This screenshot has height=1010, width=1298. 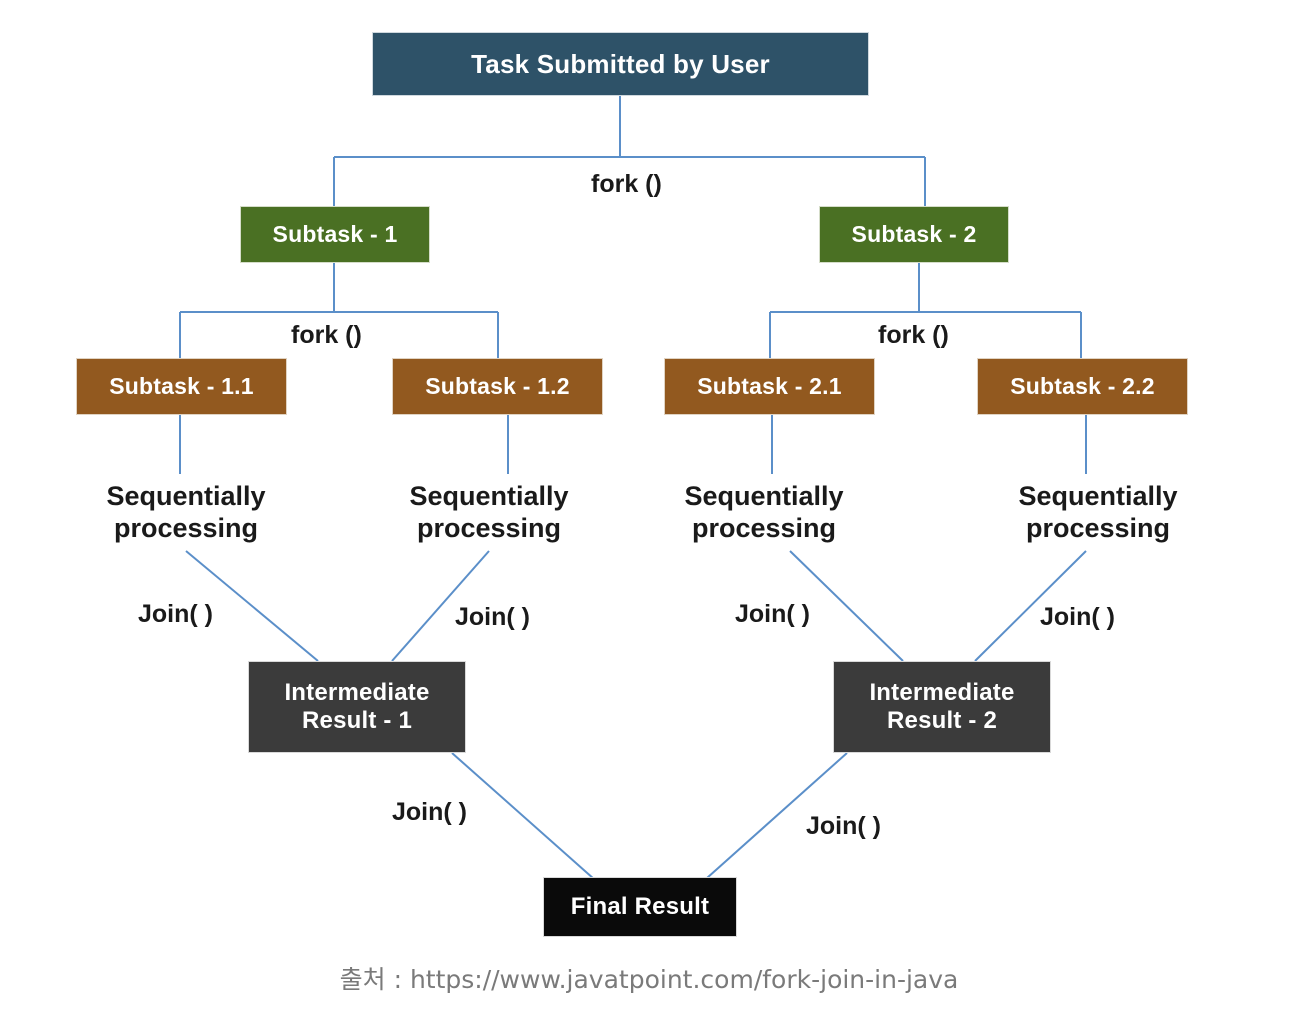 I want to click on edge-label-fork-left: fork (), so click(x=326, y=335).